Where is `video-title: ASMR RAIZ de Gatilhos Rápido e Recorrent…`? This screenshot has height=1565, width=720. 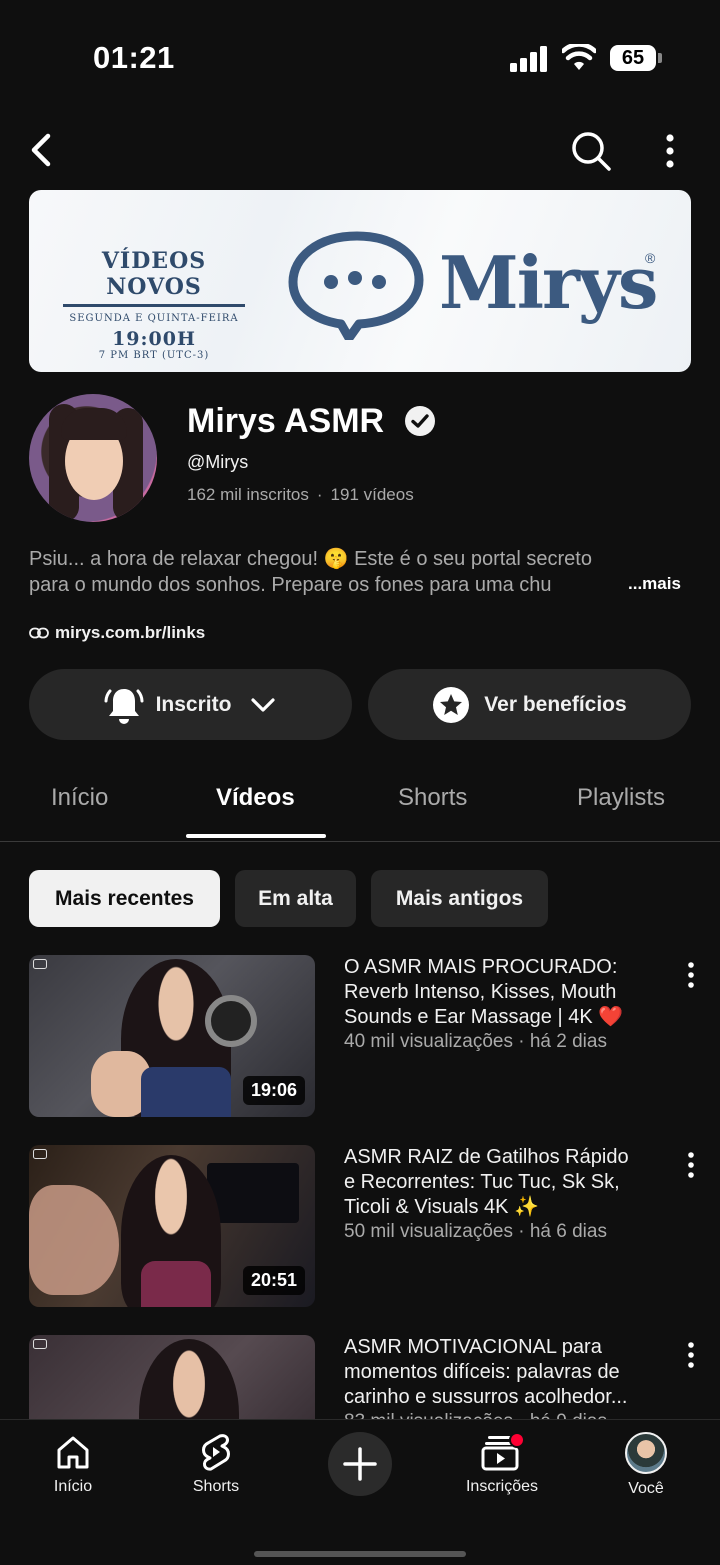
video-title: ASMR RAIZ de Gatilhos Rápido e Recorrent… is located at coordinates (509, 1182).